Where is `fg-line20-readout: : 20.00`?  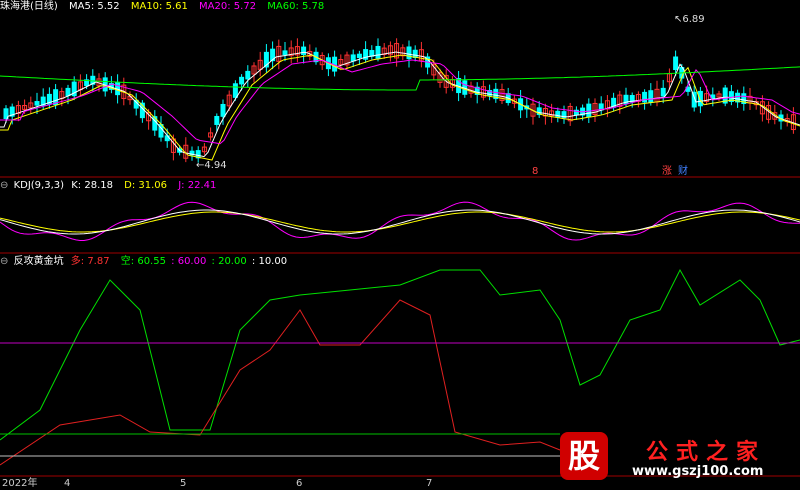 fg-line20-readout: : 20.00 is located at coordinates (229, 261).